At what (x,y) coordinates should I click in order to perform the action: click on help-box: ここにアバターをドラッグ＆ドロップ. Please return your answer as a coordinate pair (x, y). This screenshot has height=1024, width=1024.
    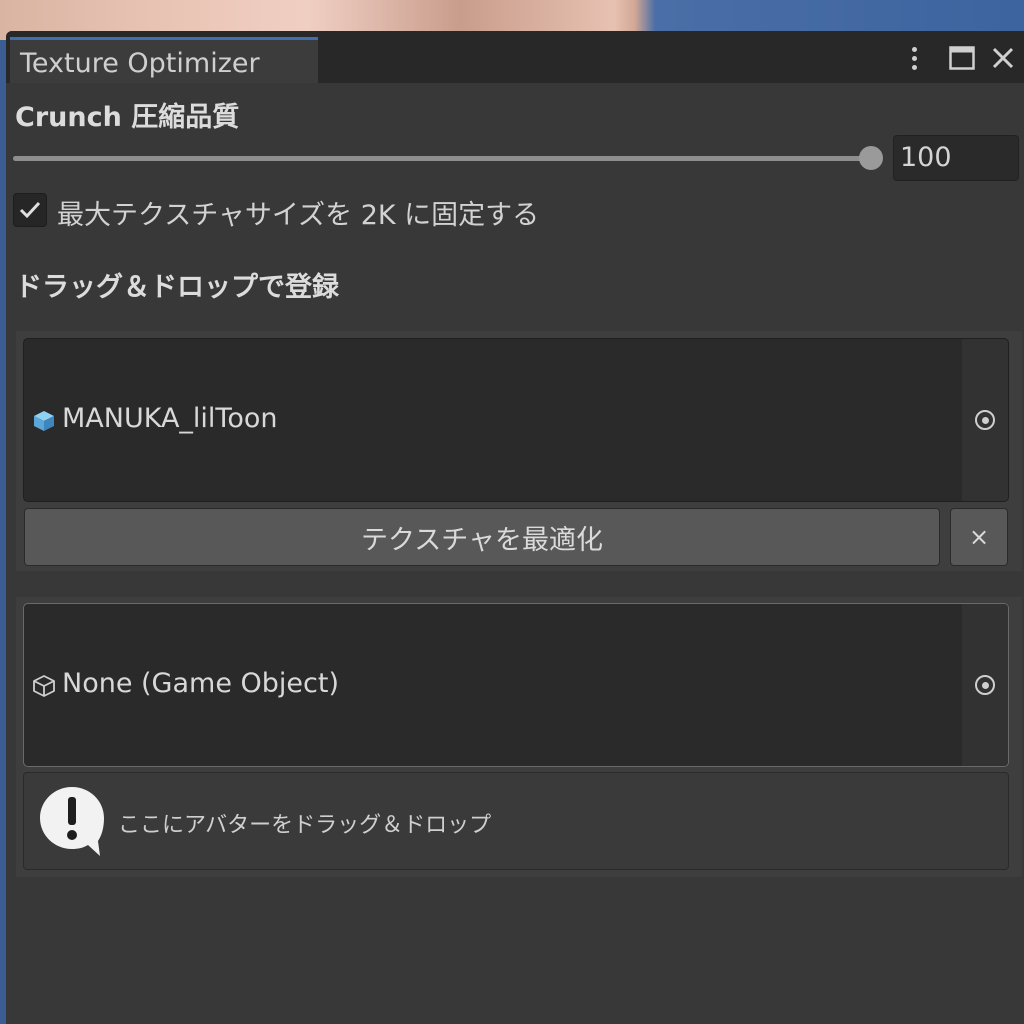
    Looking at the image, I should click on (516, 821).